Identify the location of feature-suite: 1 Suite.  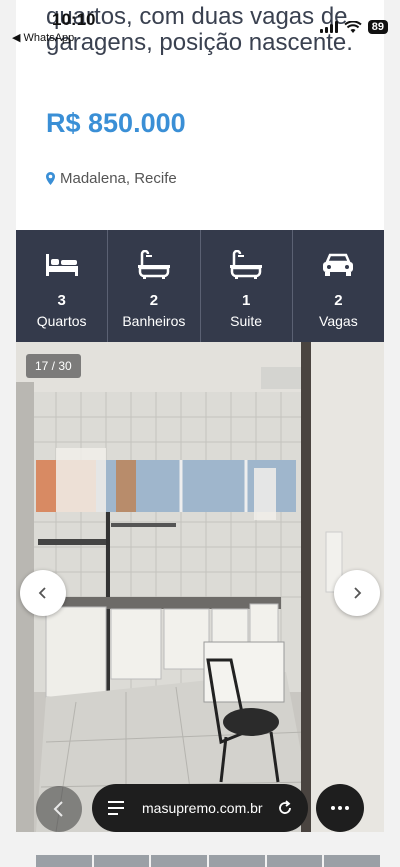
(247, 286).